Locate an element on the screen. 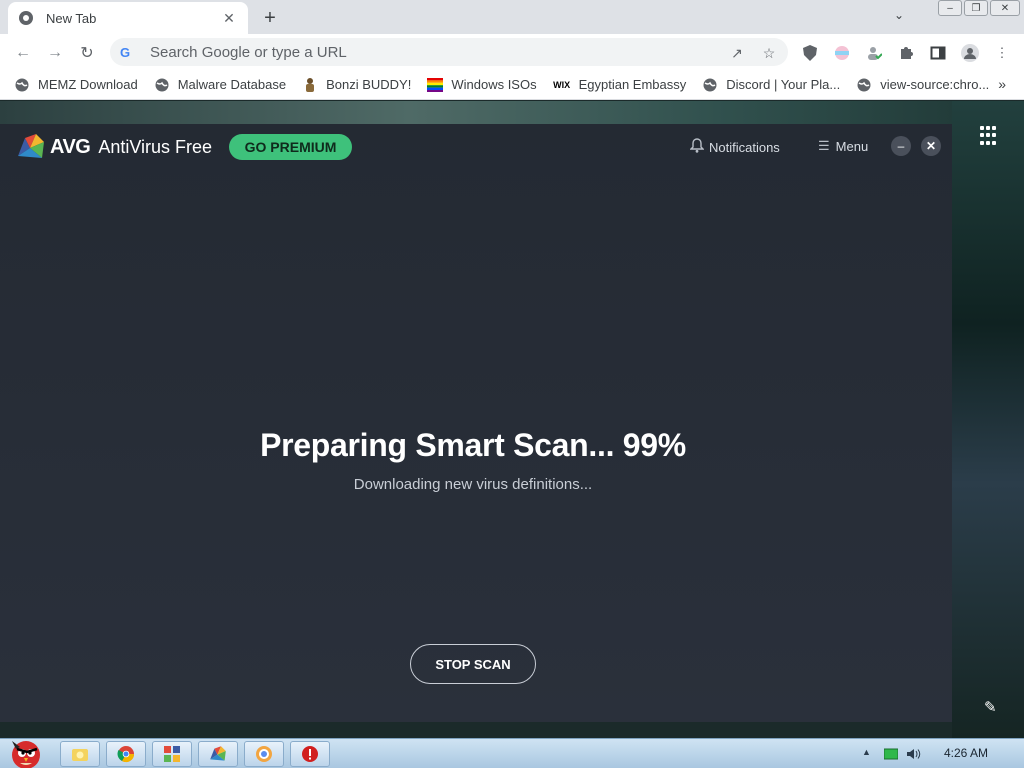 This screenshot has height=768, width=1024. taskbar-explorer-icon is located at coordinates (80, 754).